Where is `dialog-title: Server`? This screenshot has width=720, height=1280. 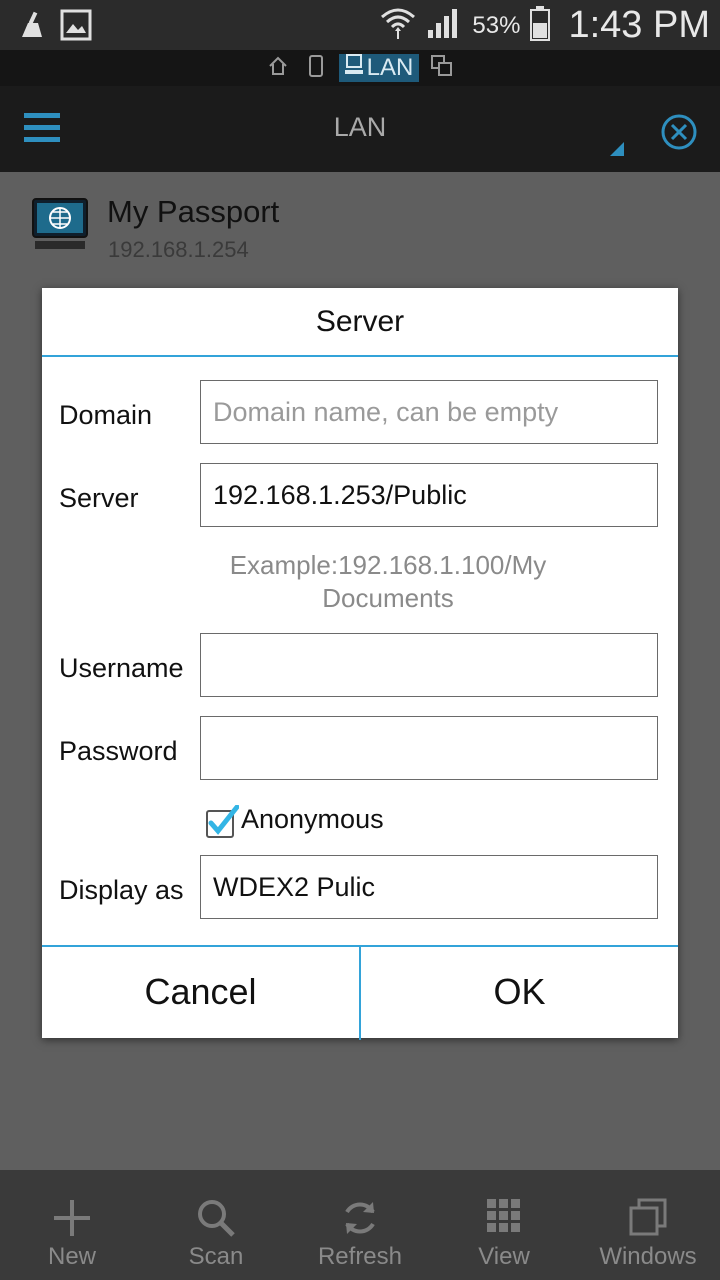 dialog-title: Server is located at coordinates (360, 322).